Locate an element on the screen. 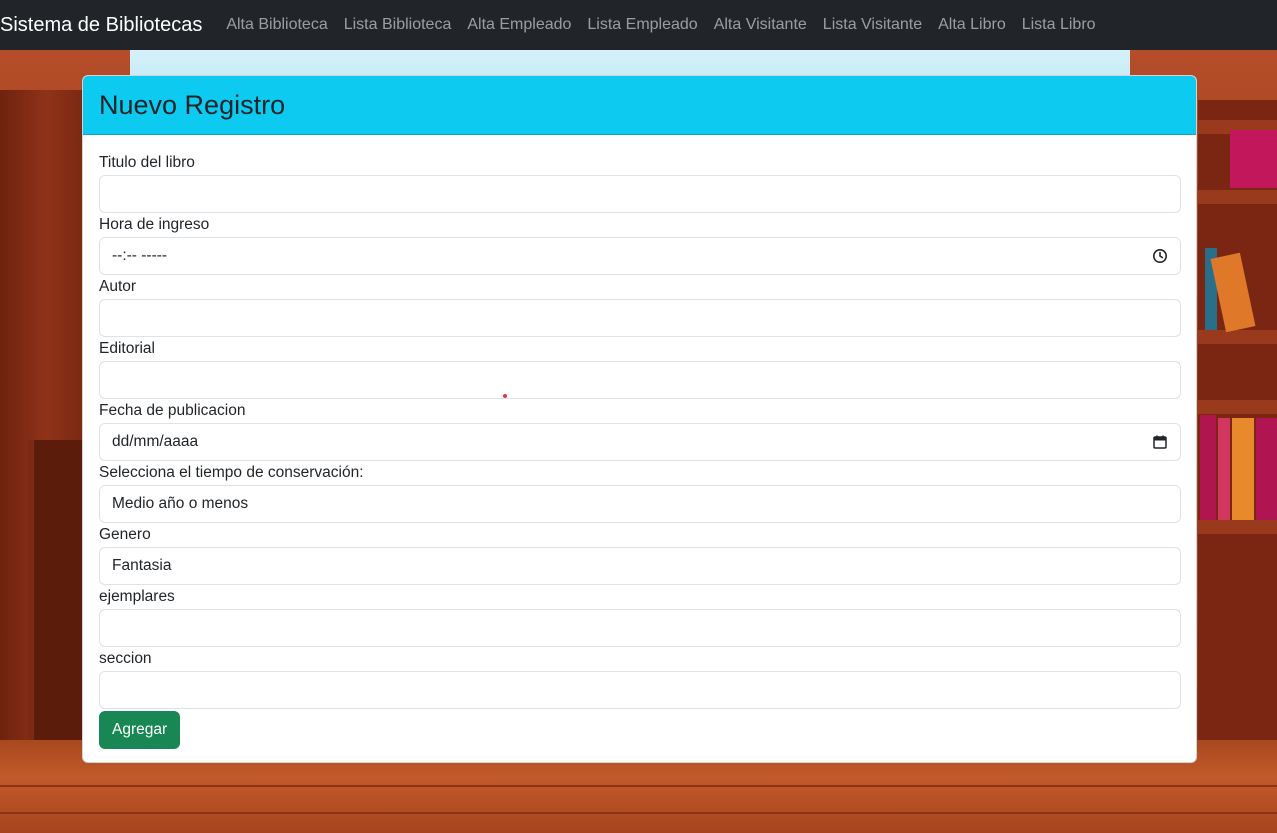  genero-select: Fantasia is located at coordinates (640, 566).